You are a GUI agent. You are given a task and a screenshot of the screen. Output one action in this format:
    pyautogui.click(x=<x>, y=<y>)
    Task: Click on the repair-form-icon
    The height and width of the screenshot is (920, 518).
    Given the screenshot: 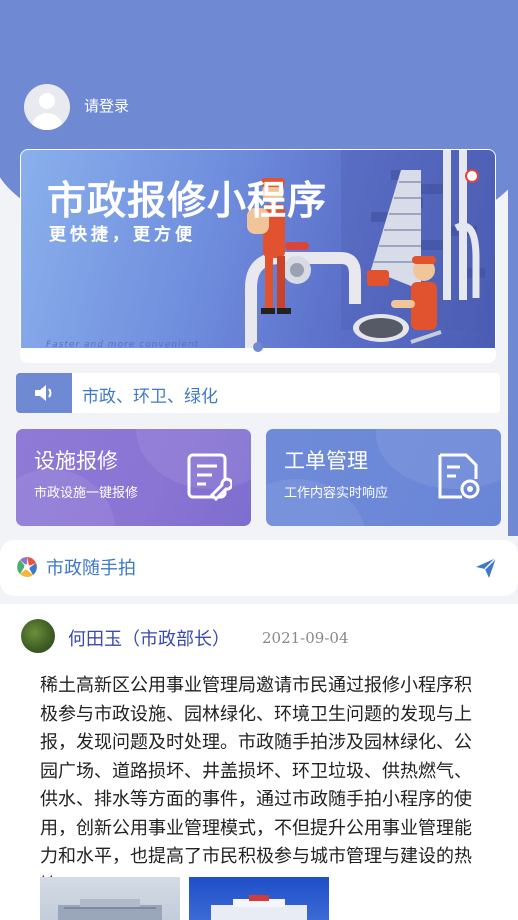 What is the action you would take?
    pyautogui.click(x=209, y=477)
    